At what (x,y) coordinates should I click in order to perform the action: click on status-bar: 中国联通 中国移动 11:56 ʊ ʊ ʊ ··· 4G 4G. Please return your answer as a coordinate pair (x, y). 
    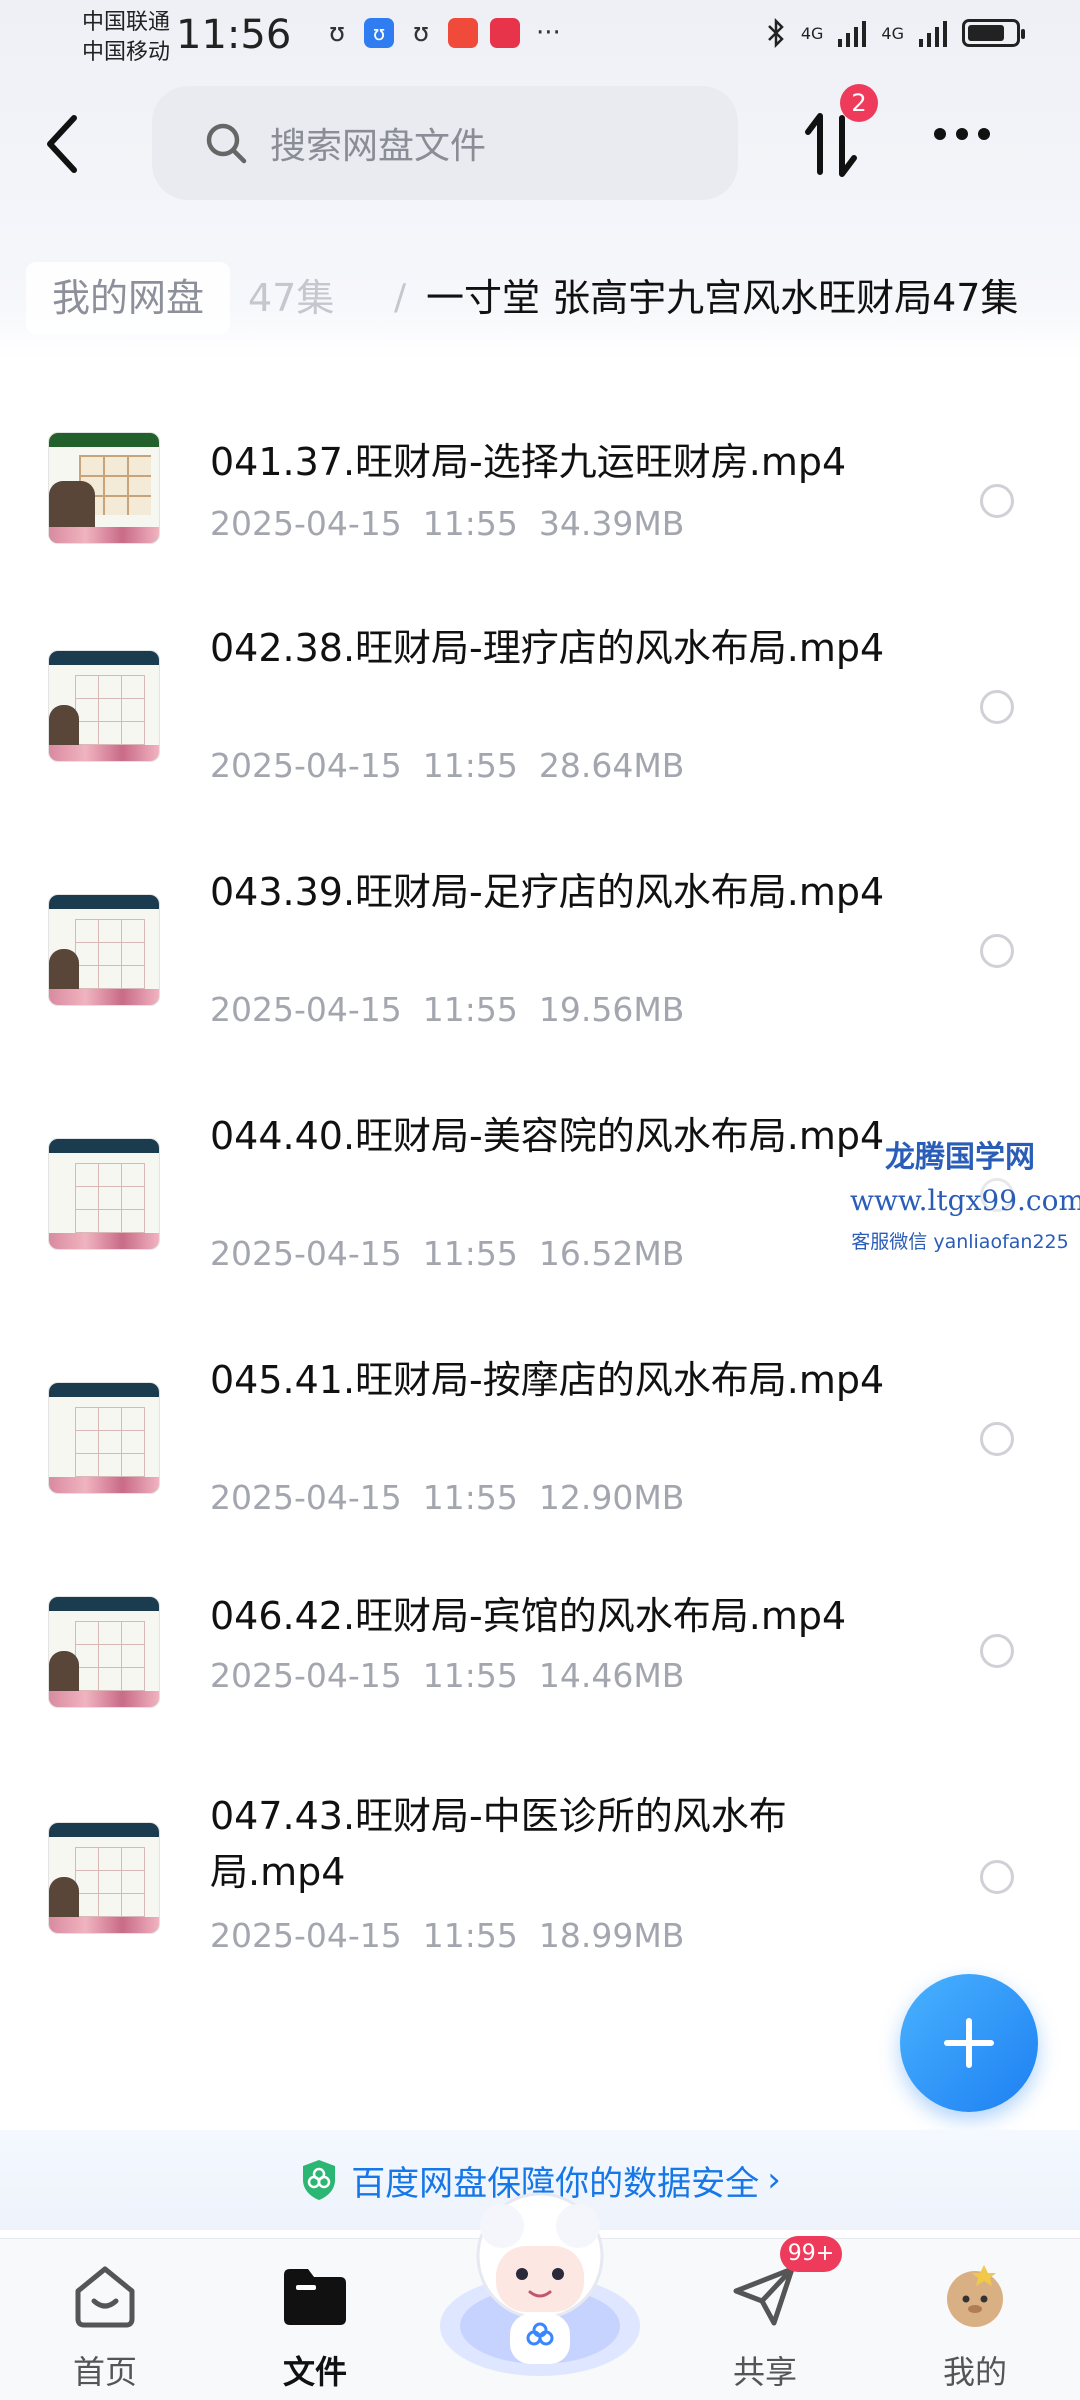
    Looking at the image, I should click on (540, 40).